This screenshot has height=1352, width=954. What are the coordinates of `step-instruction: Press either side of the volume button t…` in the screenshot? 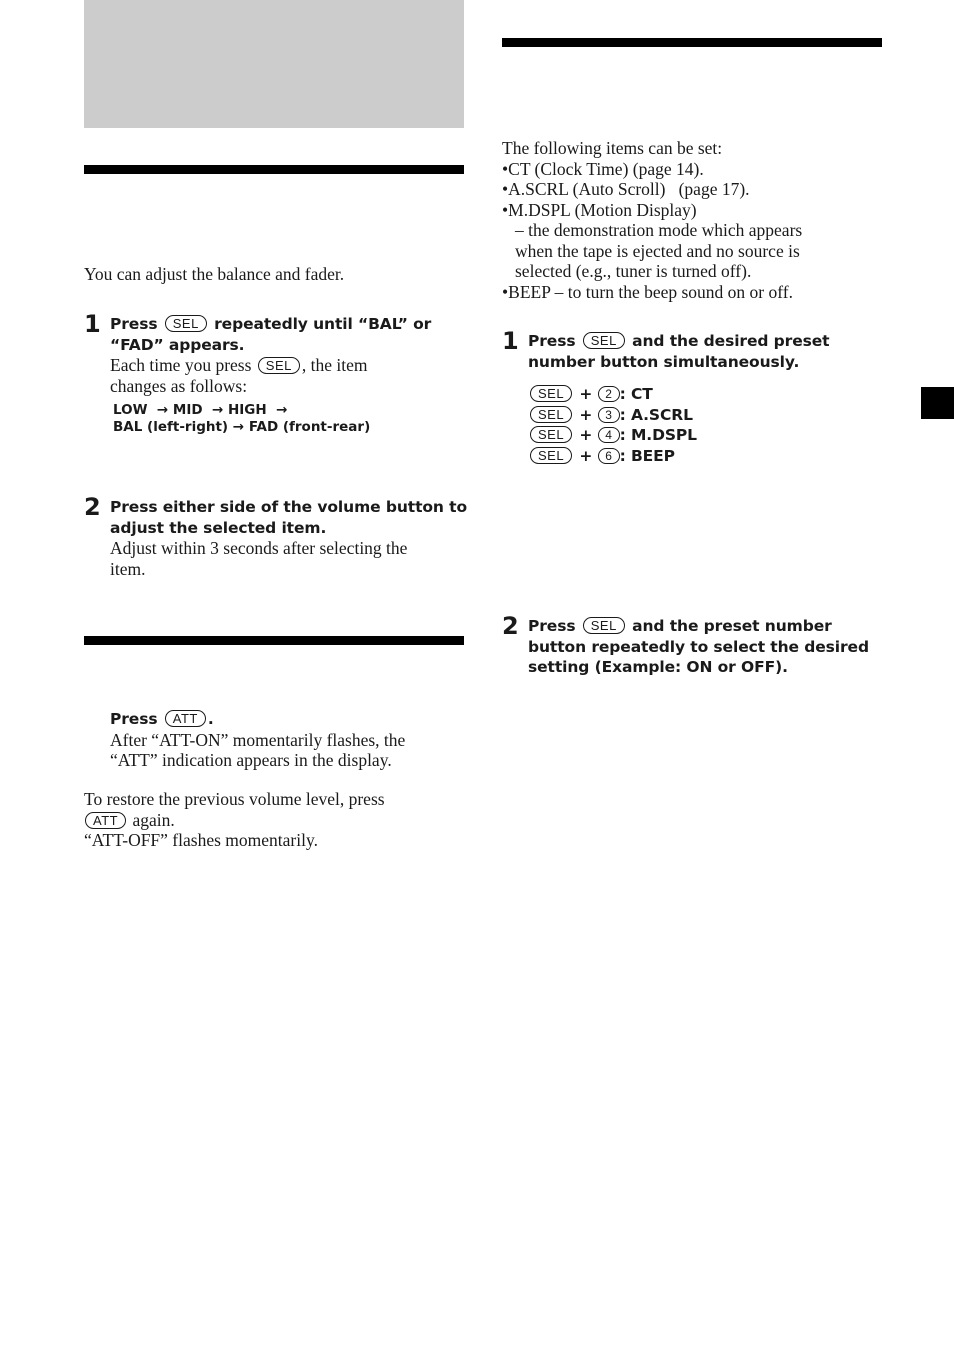 It's located at (289, 507).